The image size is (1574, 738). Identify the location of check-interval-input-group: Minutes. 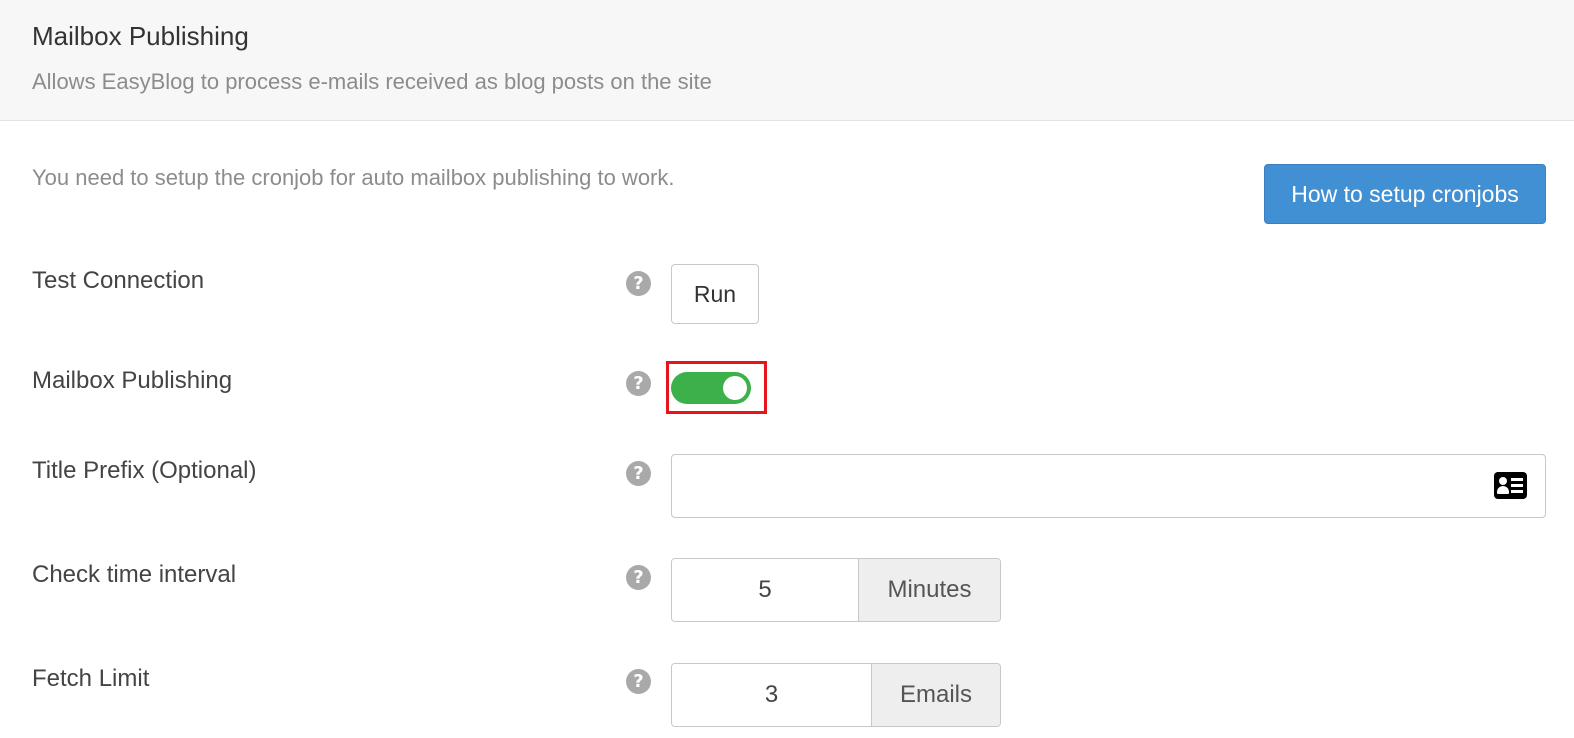
(836, 590).